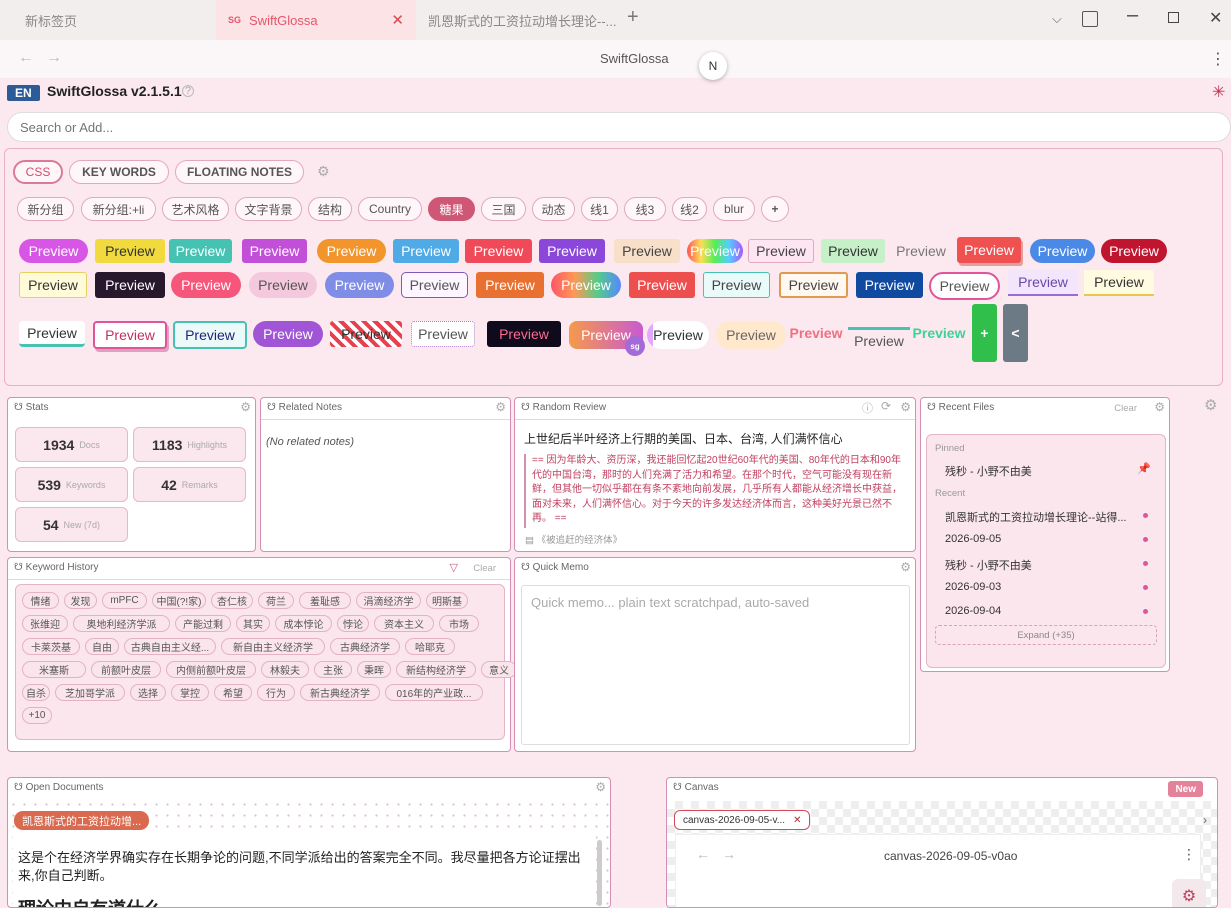 This screenshot has height=908, width=1231. Describe the element at coordinates (397, 20) in the screenshot. I see `close-icon: ✕` at that location.